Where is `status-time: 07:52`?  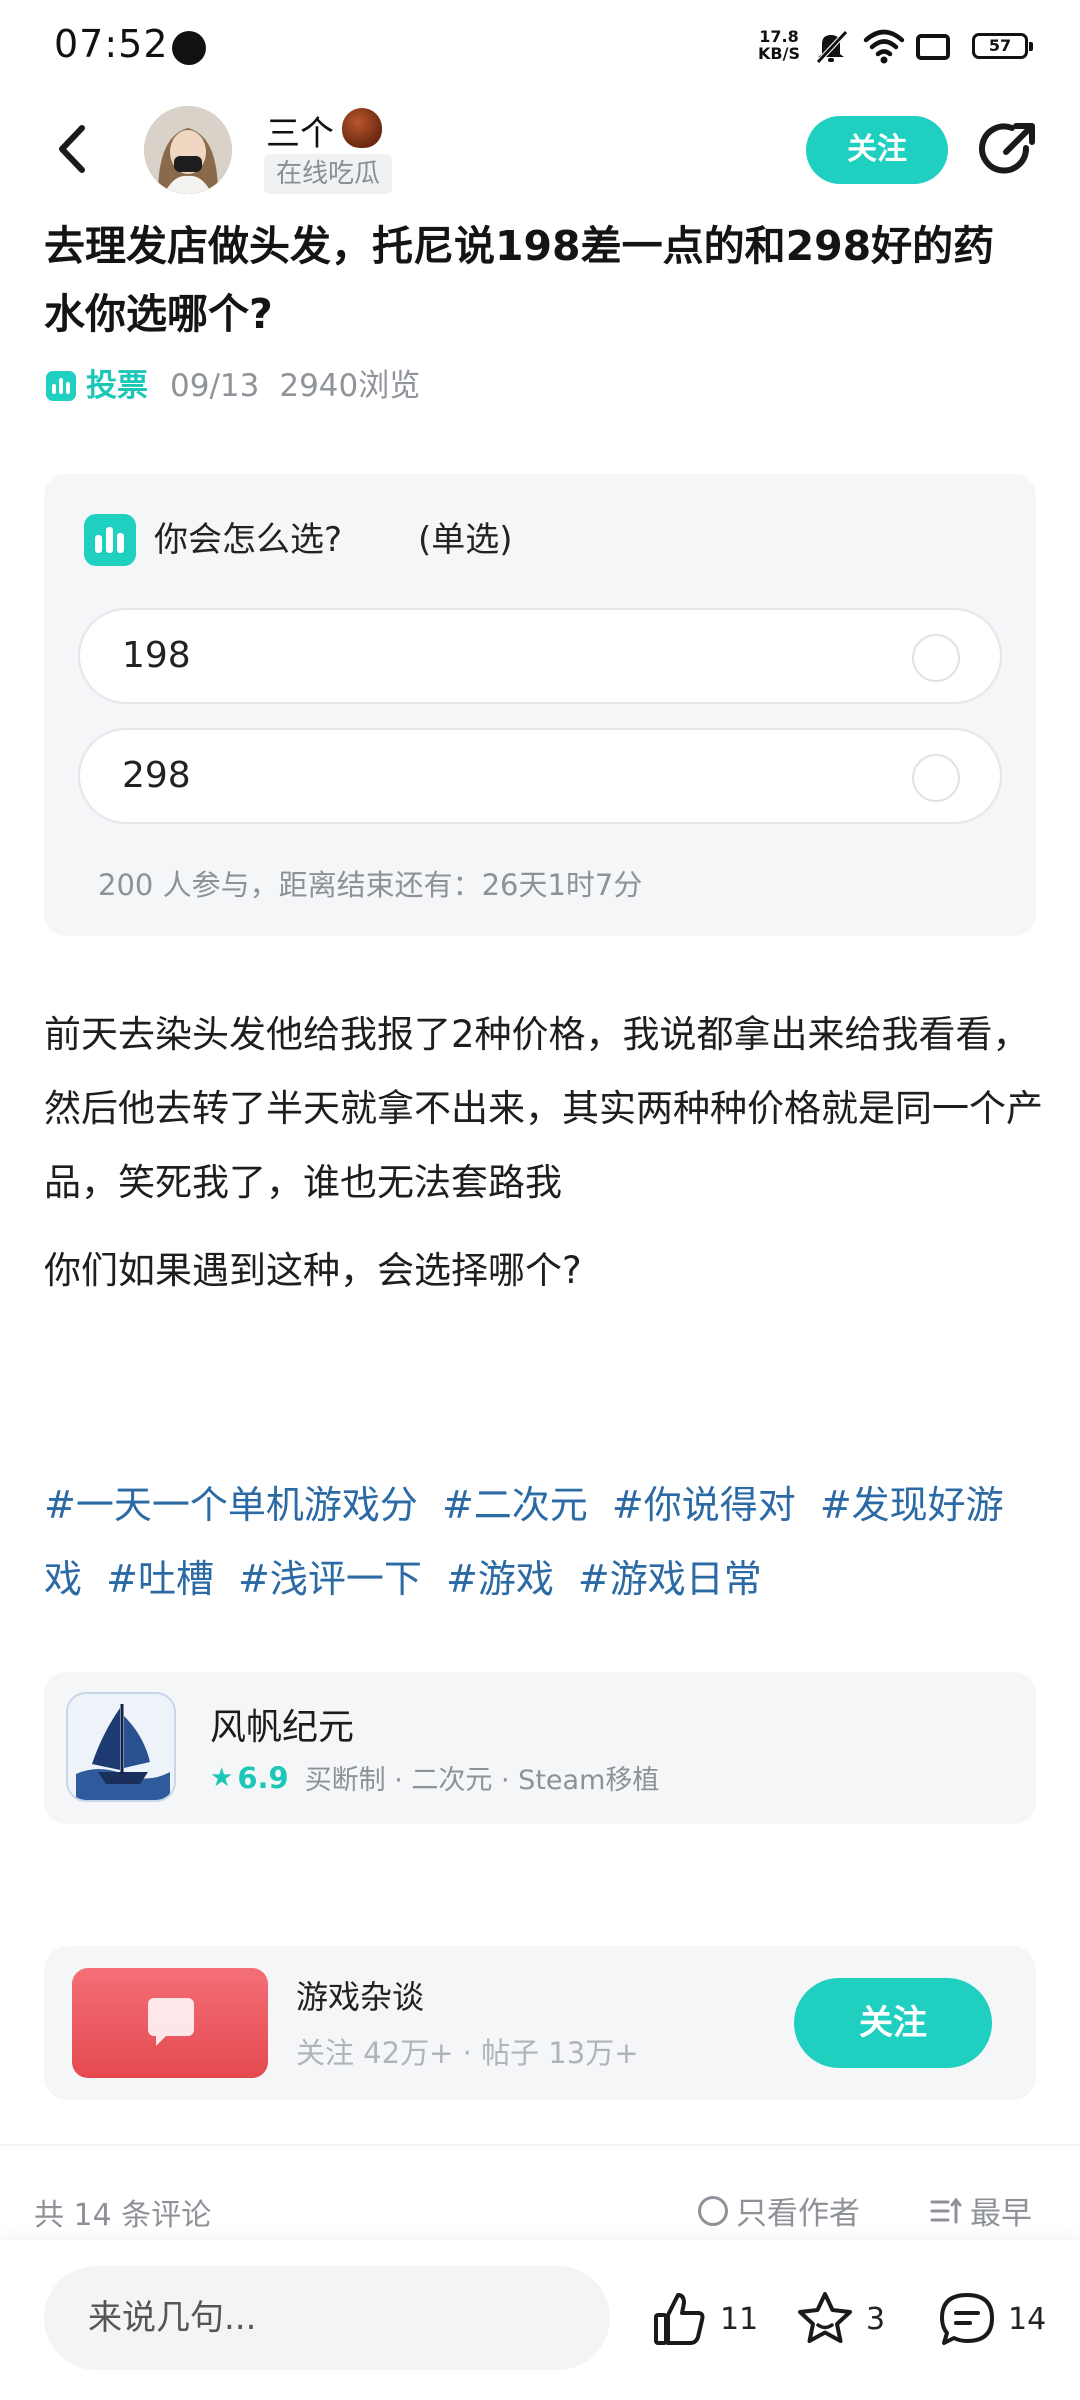
status-time: 07:52 is located at coordinates (111, 44).